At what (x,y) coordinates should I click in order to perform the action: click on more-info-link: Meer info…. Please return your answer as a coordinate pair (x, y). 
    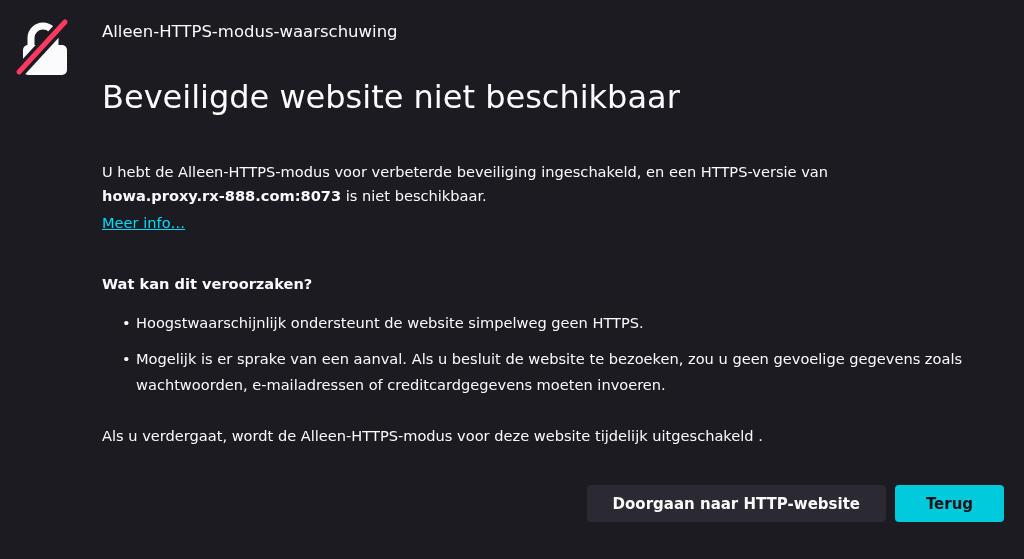
    Looking at the image, I should click on (144, 222).